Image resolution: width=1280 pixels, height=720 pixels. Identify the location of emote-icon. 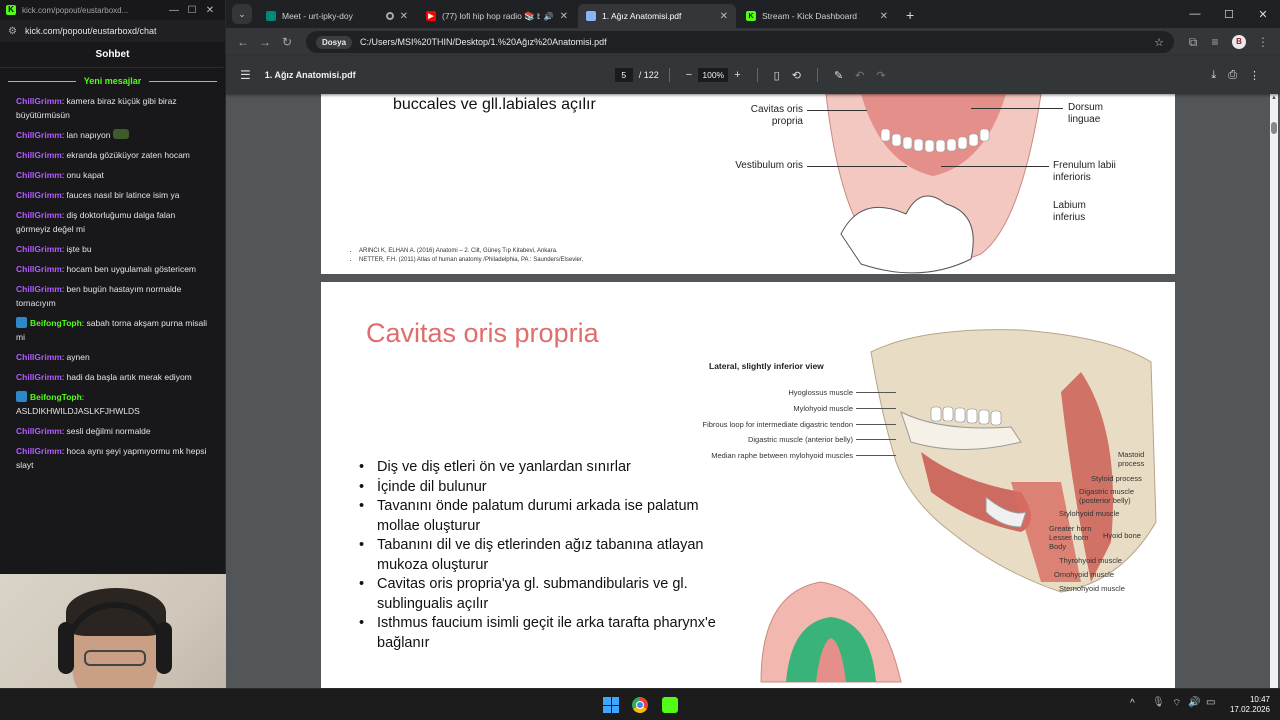
(120, 134).